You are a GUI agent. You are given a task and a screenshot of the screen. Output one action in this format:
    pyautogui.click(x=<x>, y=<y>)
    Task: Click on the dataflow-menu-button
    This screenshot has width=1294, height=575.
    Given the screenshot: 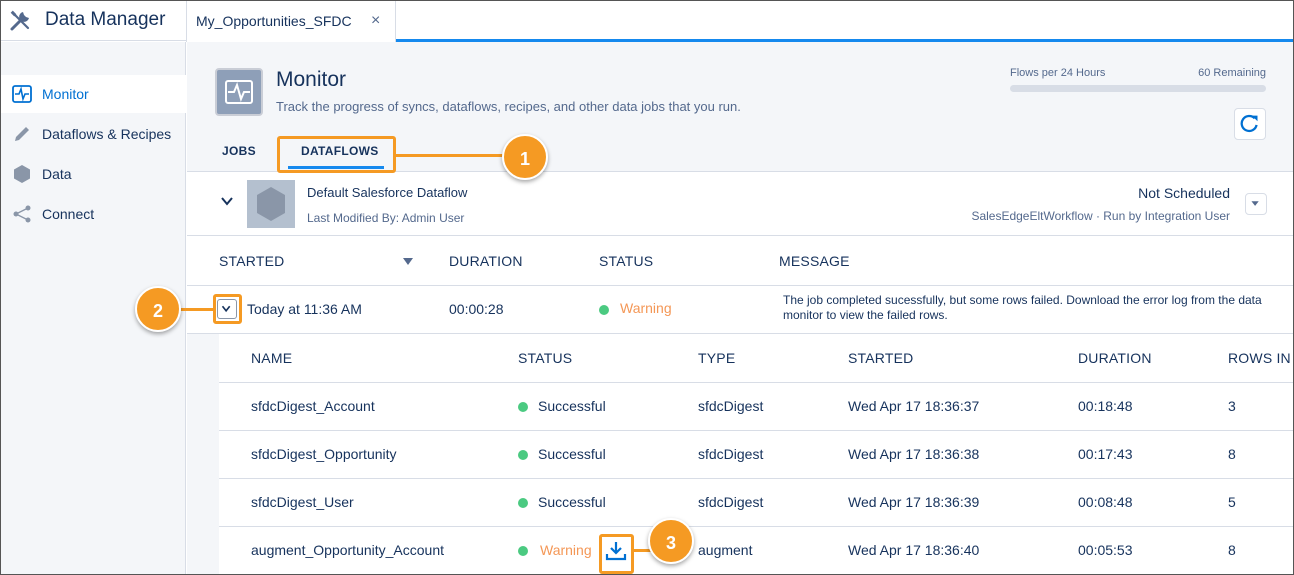 What is the action you would take?
    pyautogui.click(x=1256, y=204)
    